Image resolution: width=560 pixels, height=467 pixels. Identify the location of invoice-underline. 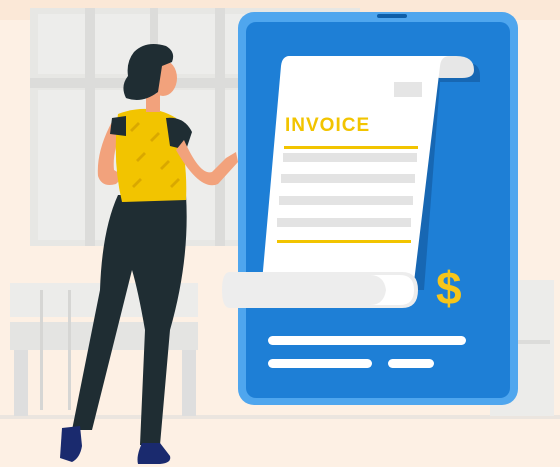
(351, 147).